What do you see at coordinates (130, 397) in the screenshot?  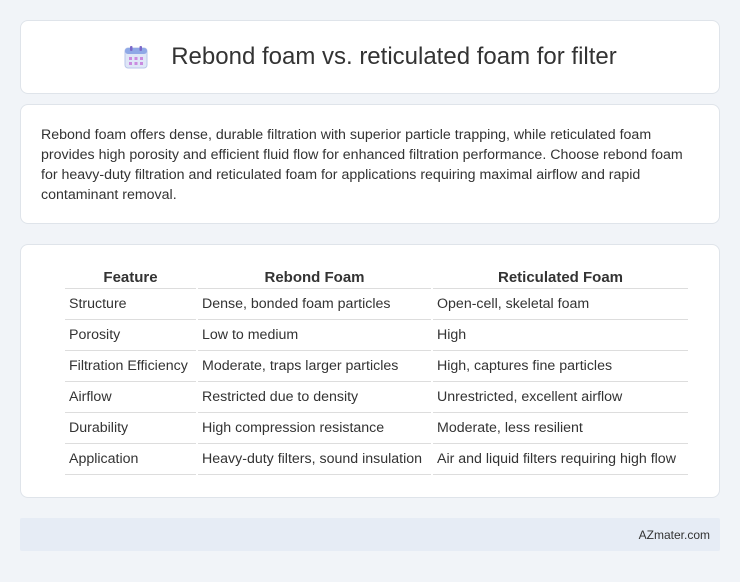 I see `table-cell: Airflow` at bounding box center [130, 397].